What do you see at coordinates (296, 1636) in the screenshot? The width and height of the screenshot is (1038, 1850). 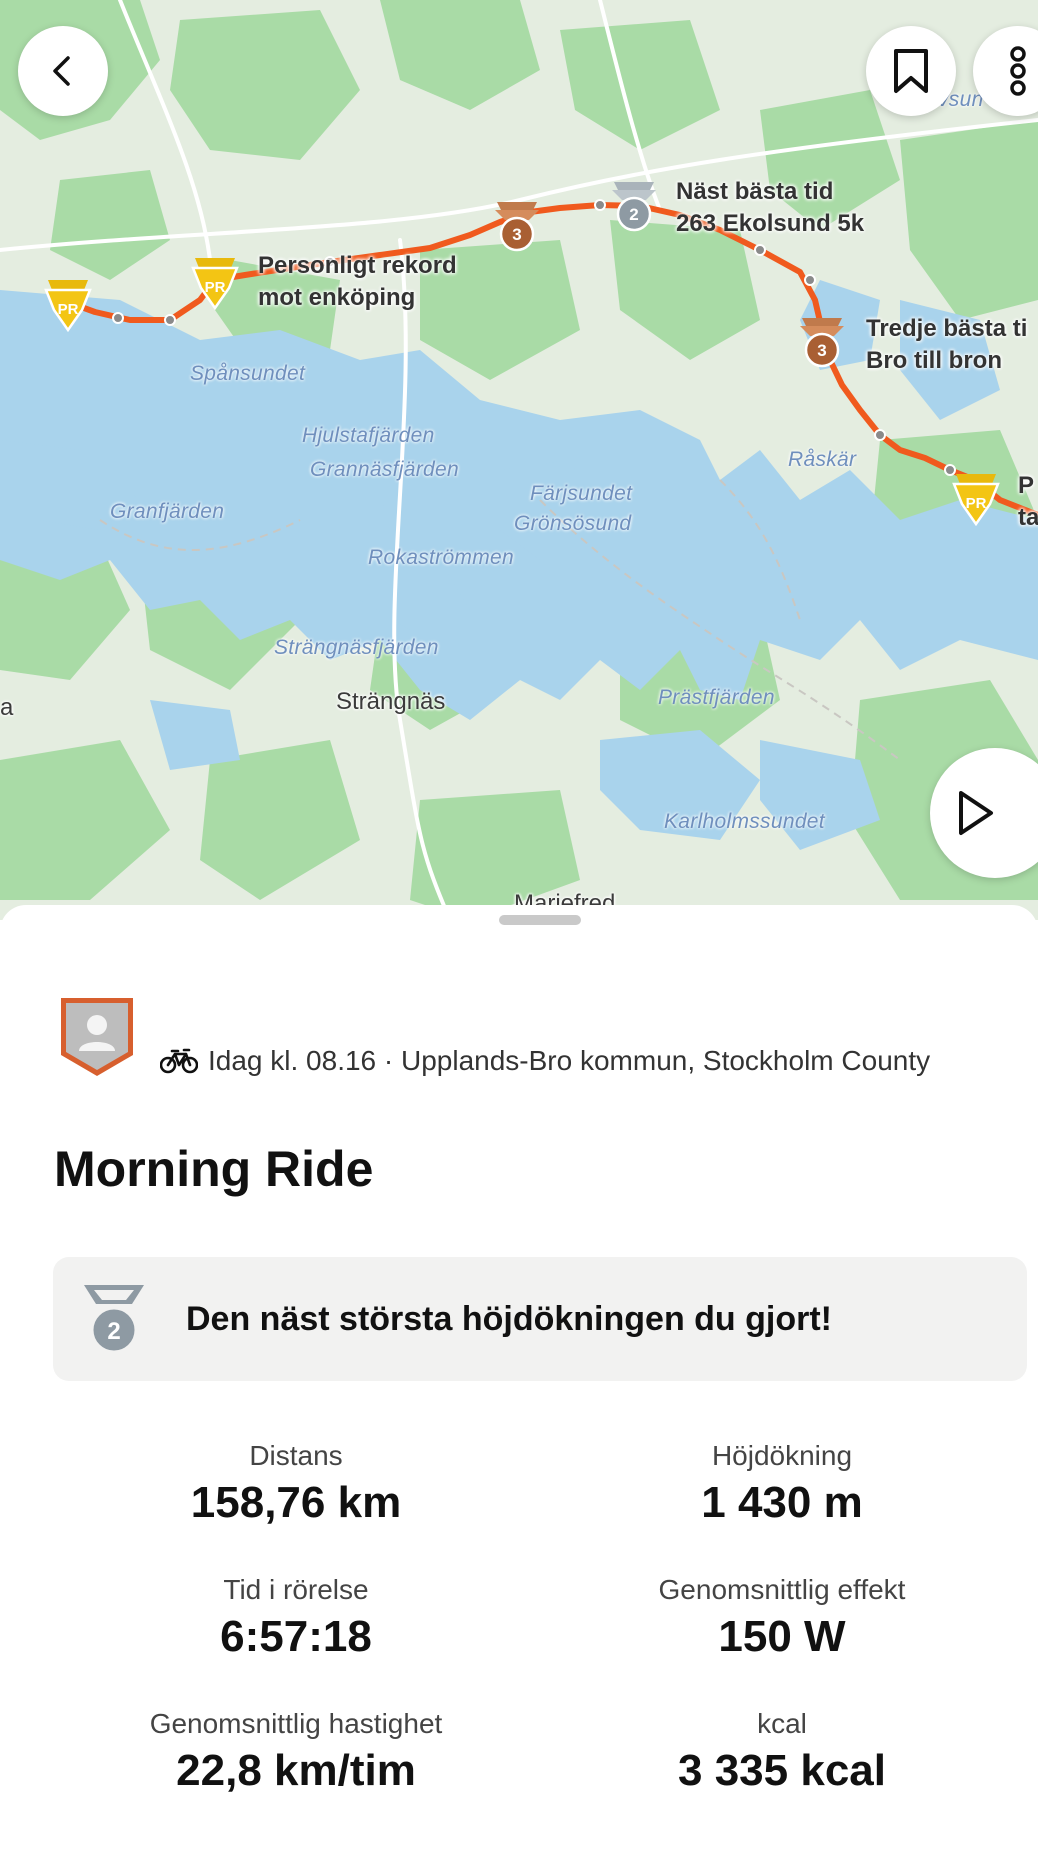 I see `stat-value: 6:57:18` at bounding box center [296, 1636].